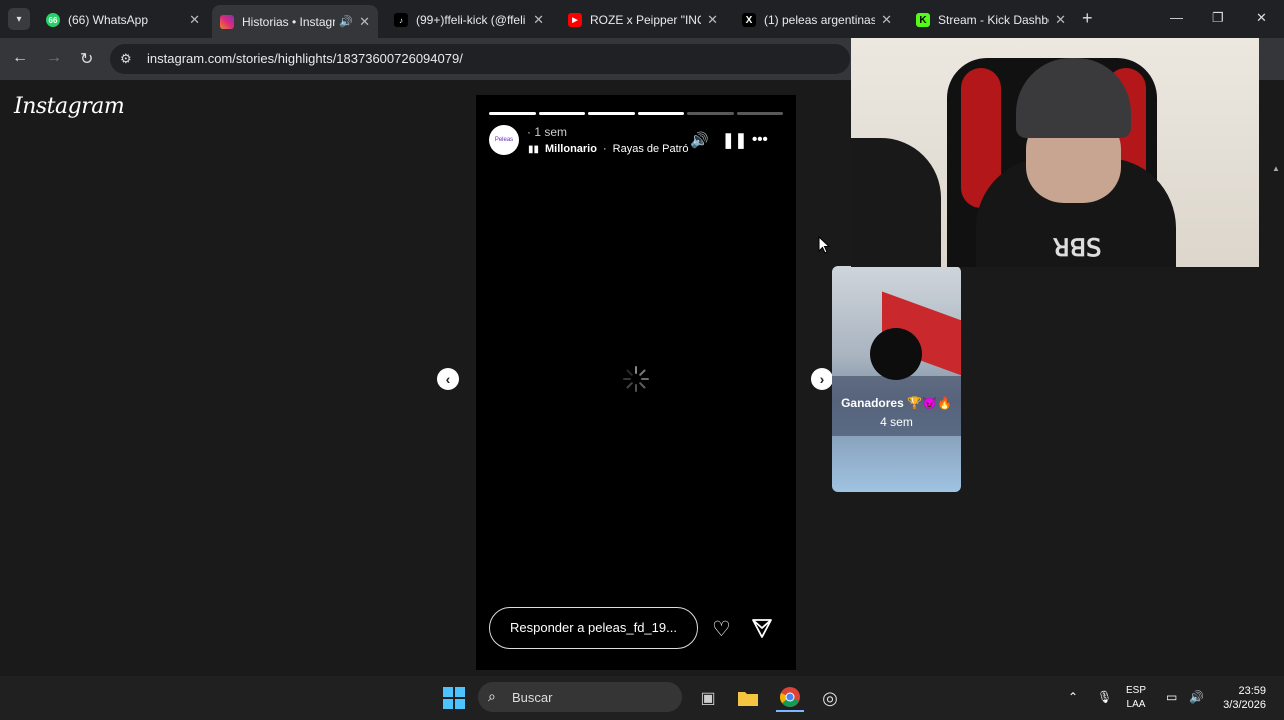 Image resolution: width=1284 pixels, height=720 pixels. Describe the element at coordinates (820, 20) in the screenshot. I see `tab-title: (1) peleas argentinas` at that location.